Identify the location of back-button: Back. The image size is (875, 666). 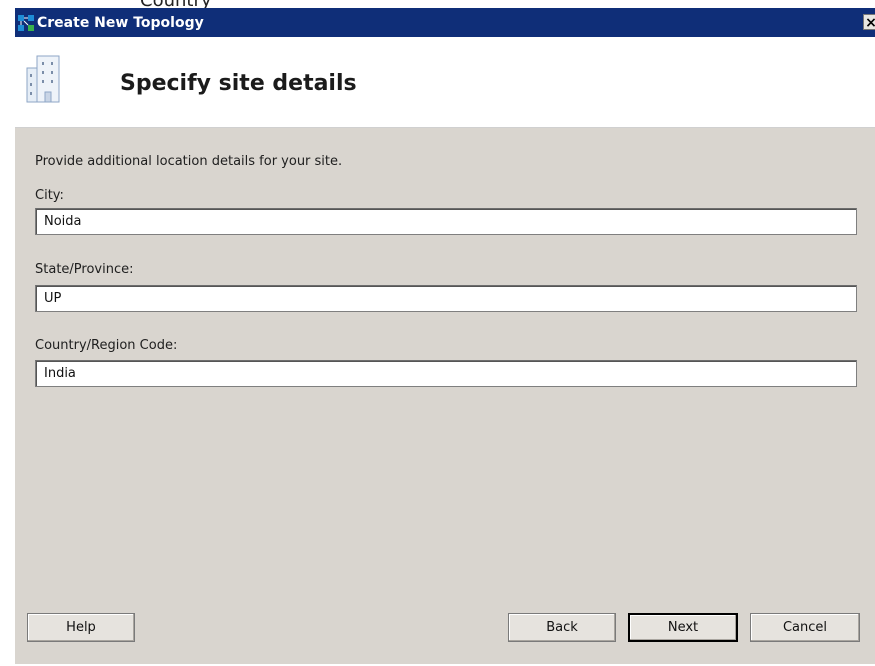
(562, 627).